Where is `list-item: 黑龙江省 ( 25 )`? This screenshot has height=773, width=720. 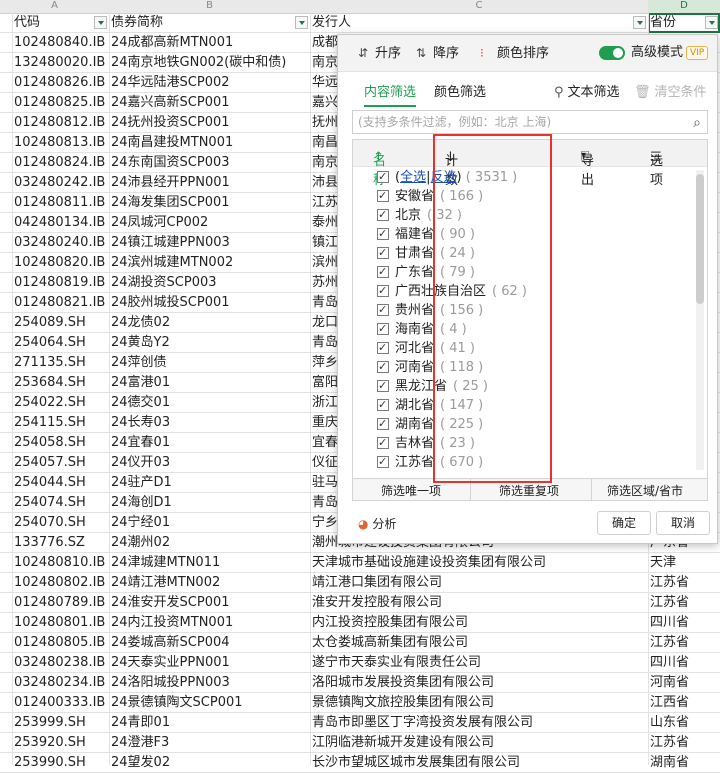 list-item: 黑龙江省 ( 25 ) is located at coordinates (523, 386).